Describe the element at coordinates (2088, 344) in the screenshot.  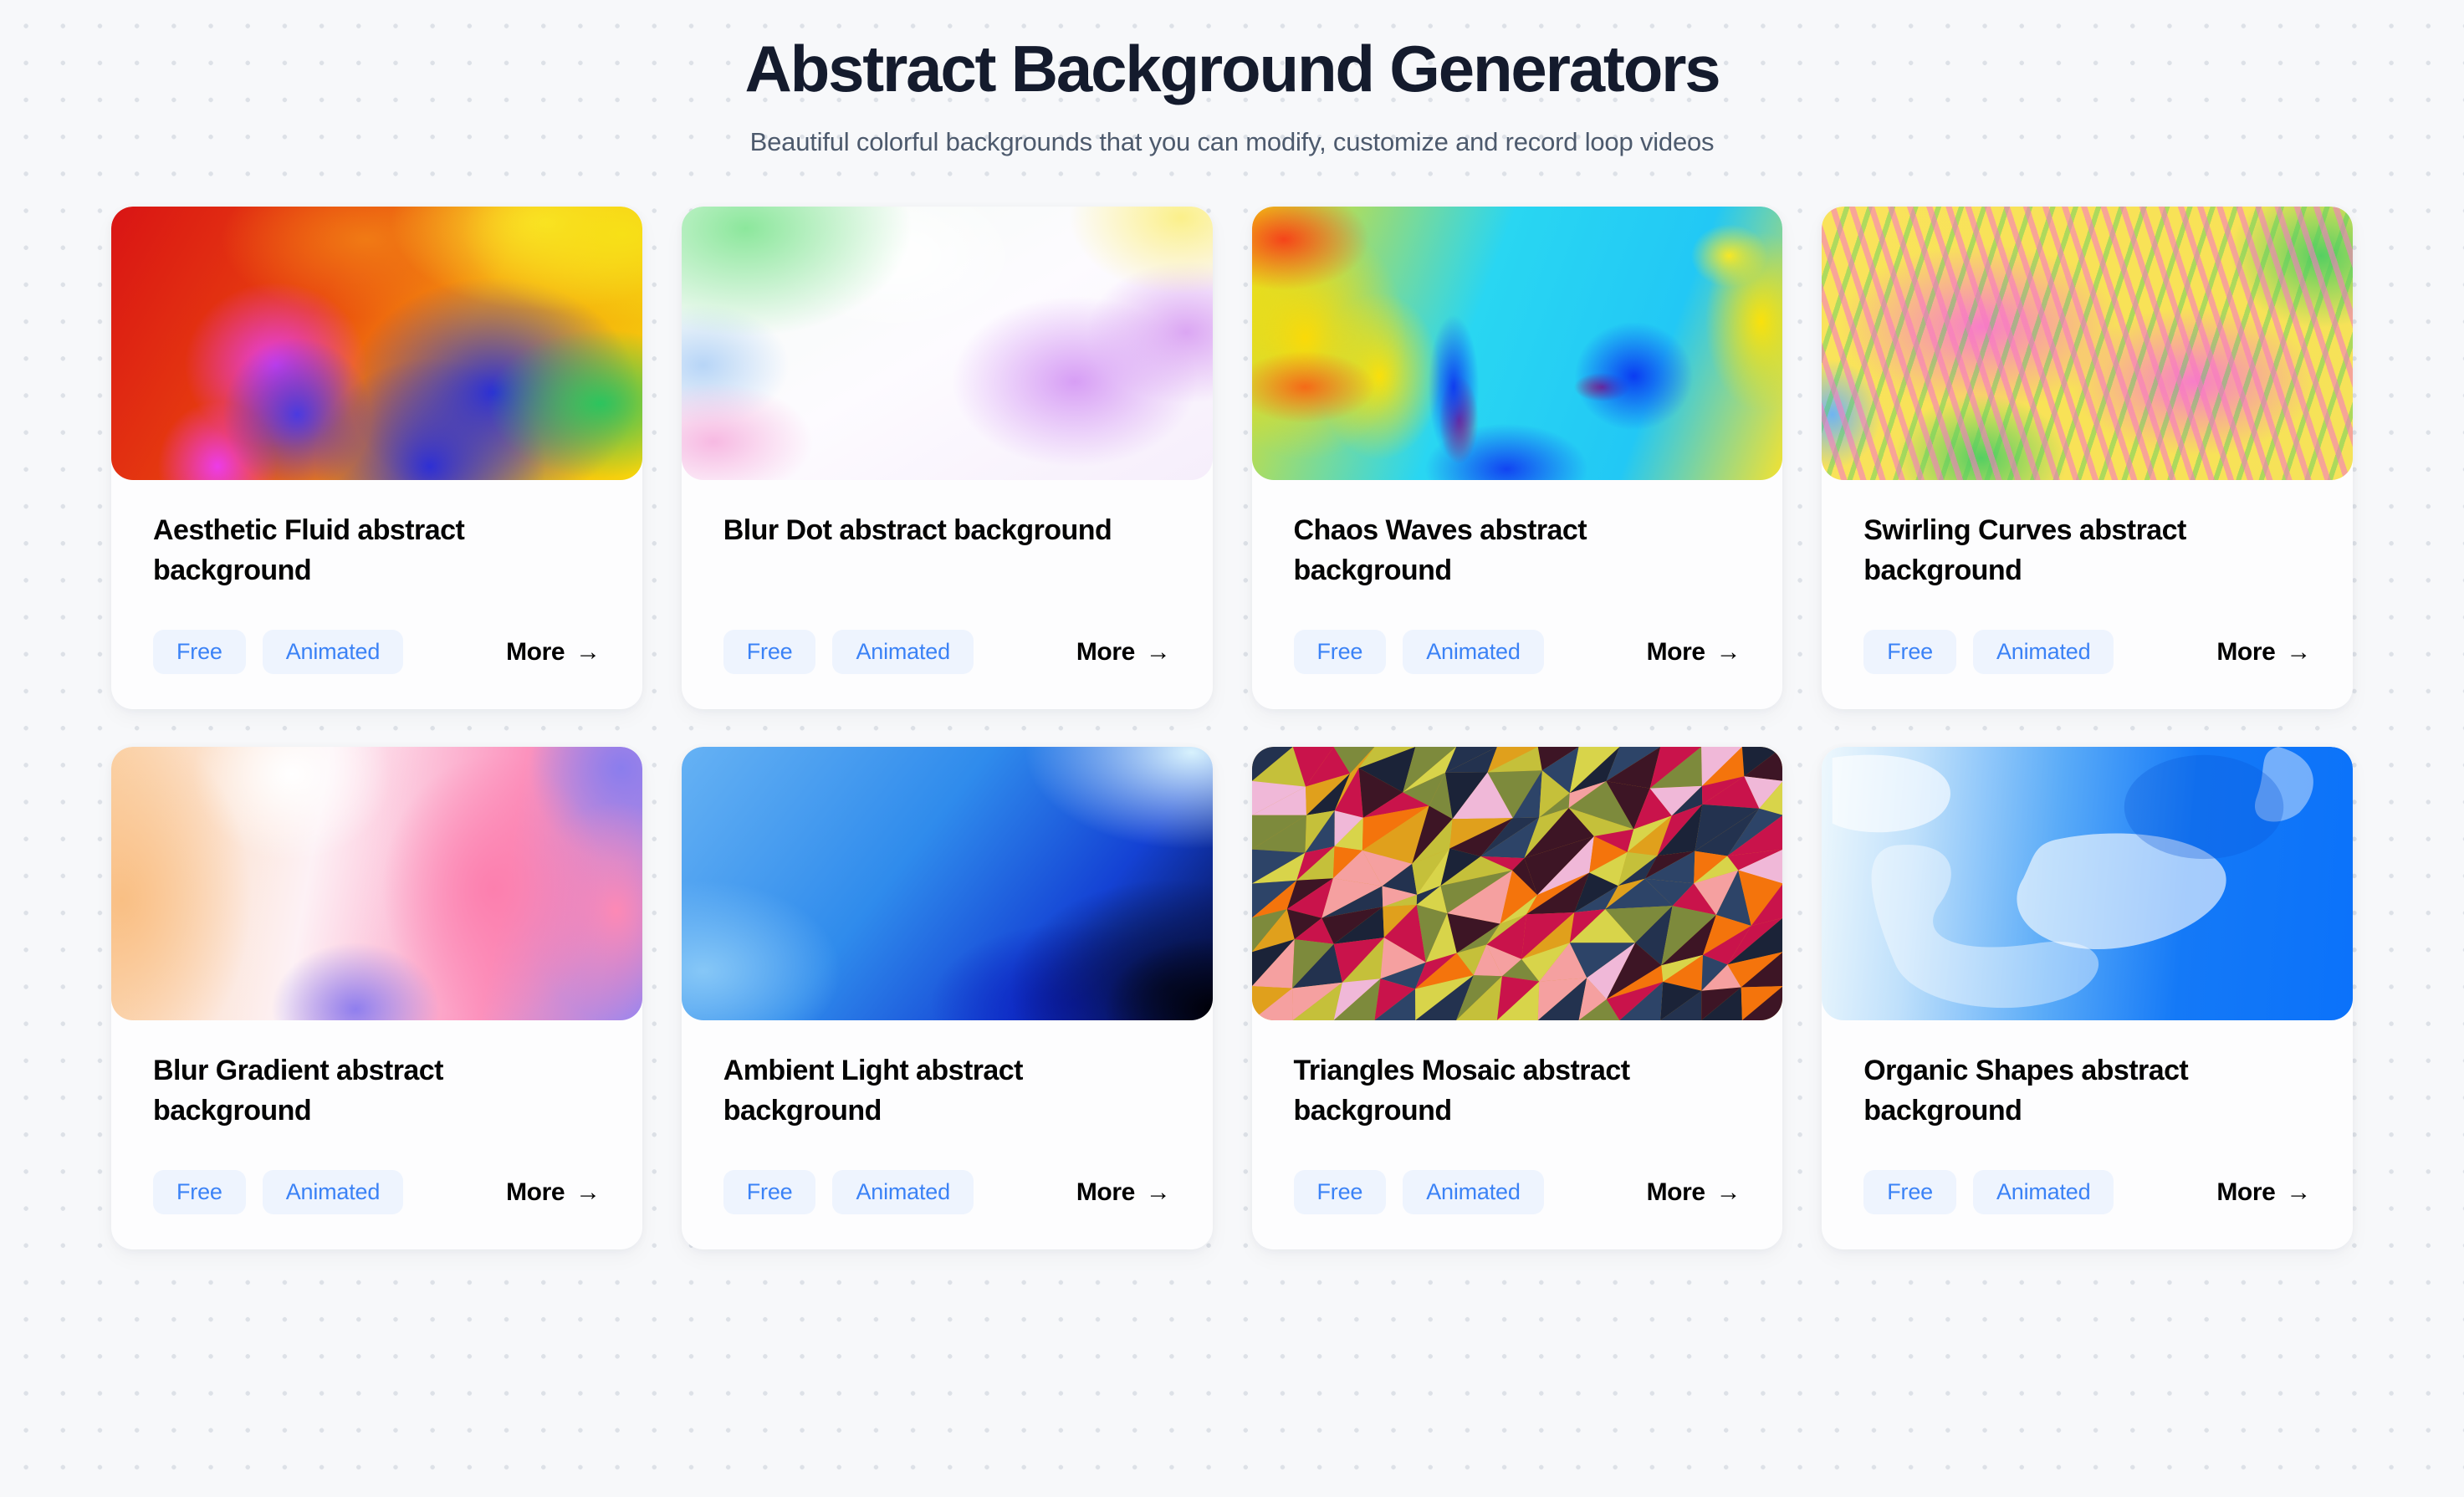
I see `swirling-curves-preview` at that location.